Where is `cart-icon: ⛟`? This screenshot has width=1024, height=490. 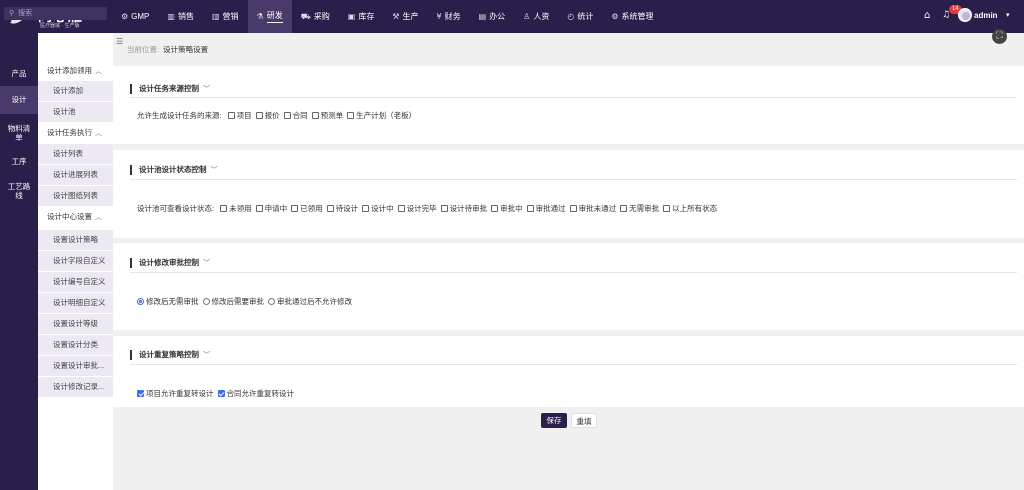 cart-icon: ⛟ is located at coordinates (305, 16).